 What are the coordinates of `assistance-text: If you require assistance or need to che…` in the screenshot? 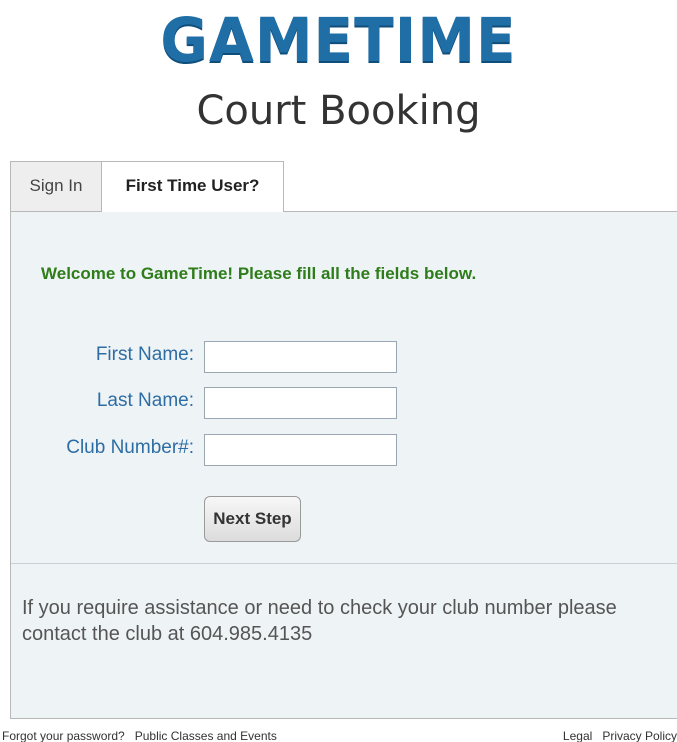 It's located at (319, 621).